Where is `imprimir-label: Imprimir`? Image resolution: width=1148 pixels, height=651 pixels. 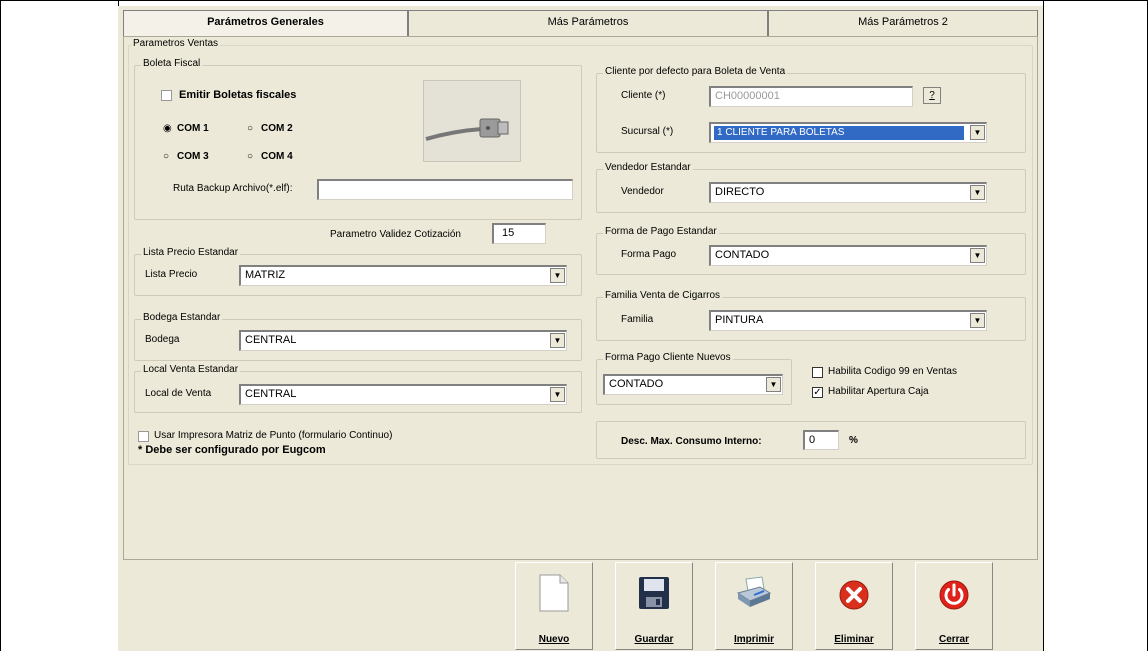
imprimir-label: Imprimir is located at coordinates (753, 639).